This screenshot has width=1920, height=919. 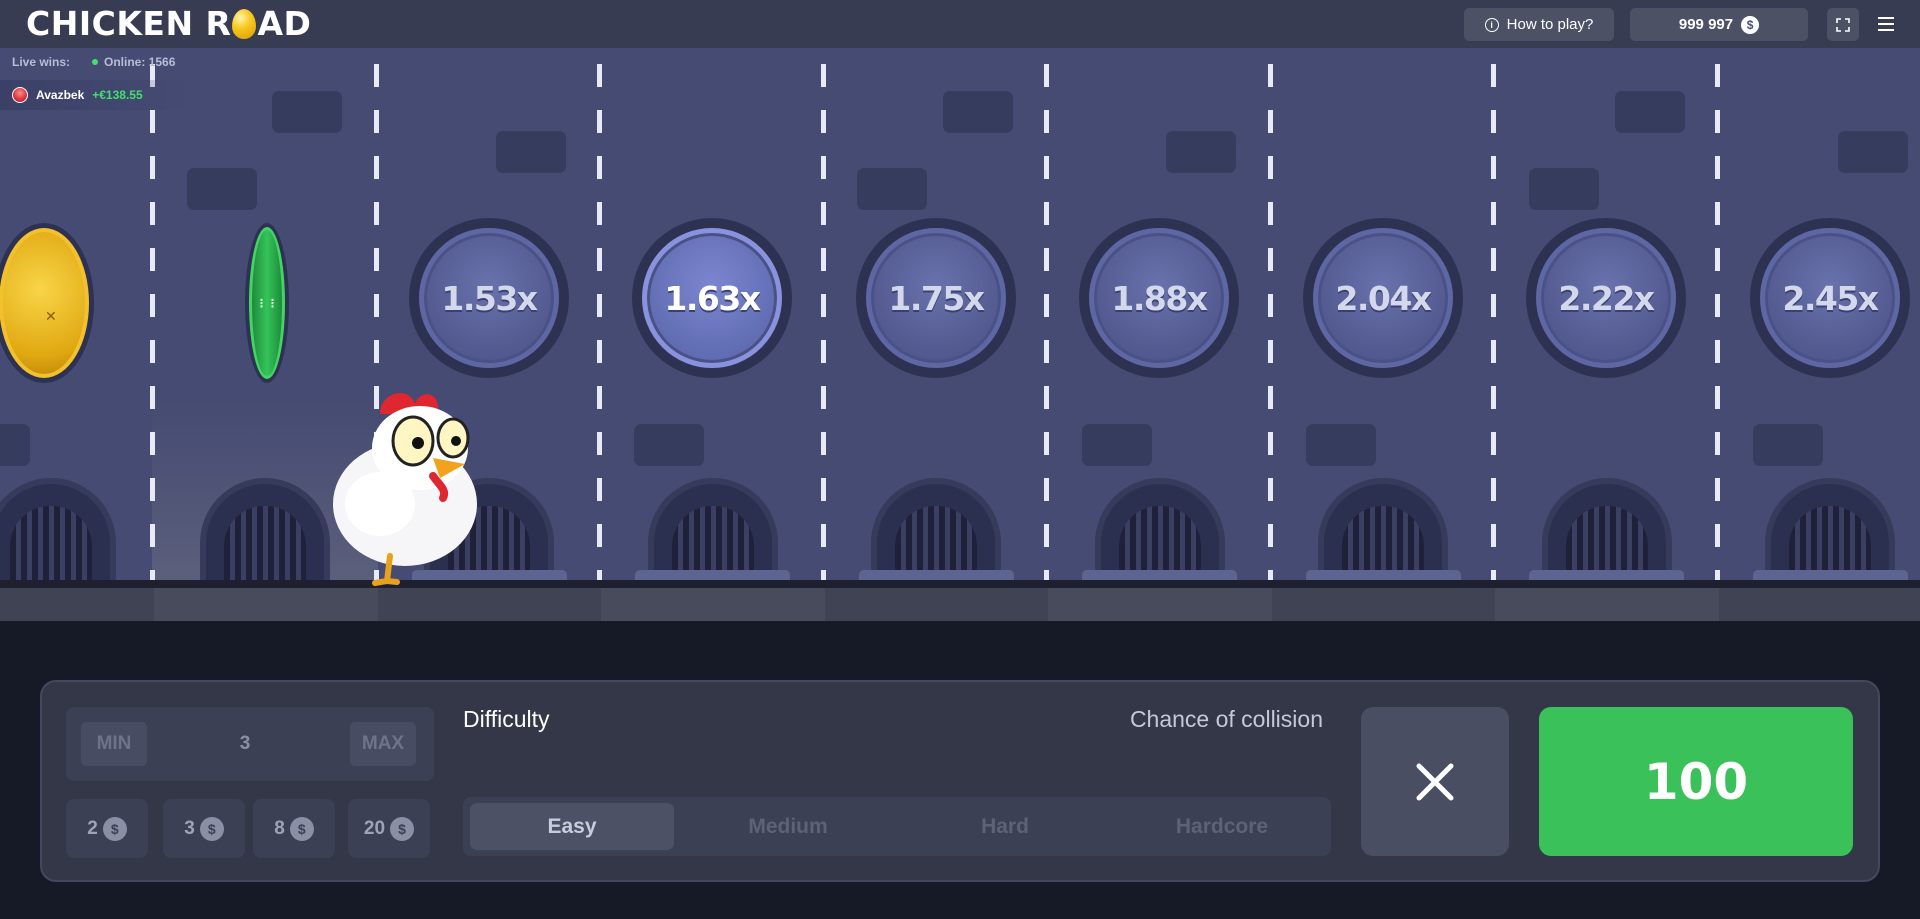 I want to click on live-wins-bar: Live wins: Online: 1566, so click(x=93, y=62).